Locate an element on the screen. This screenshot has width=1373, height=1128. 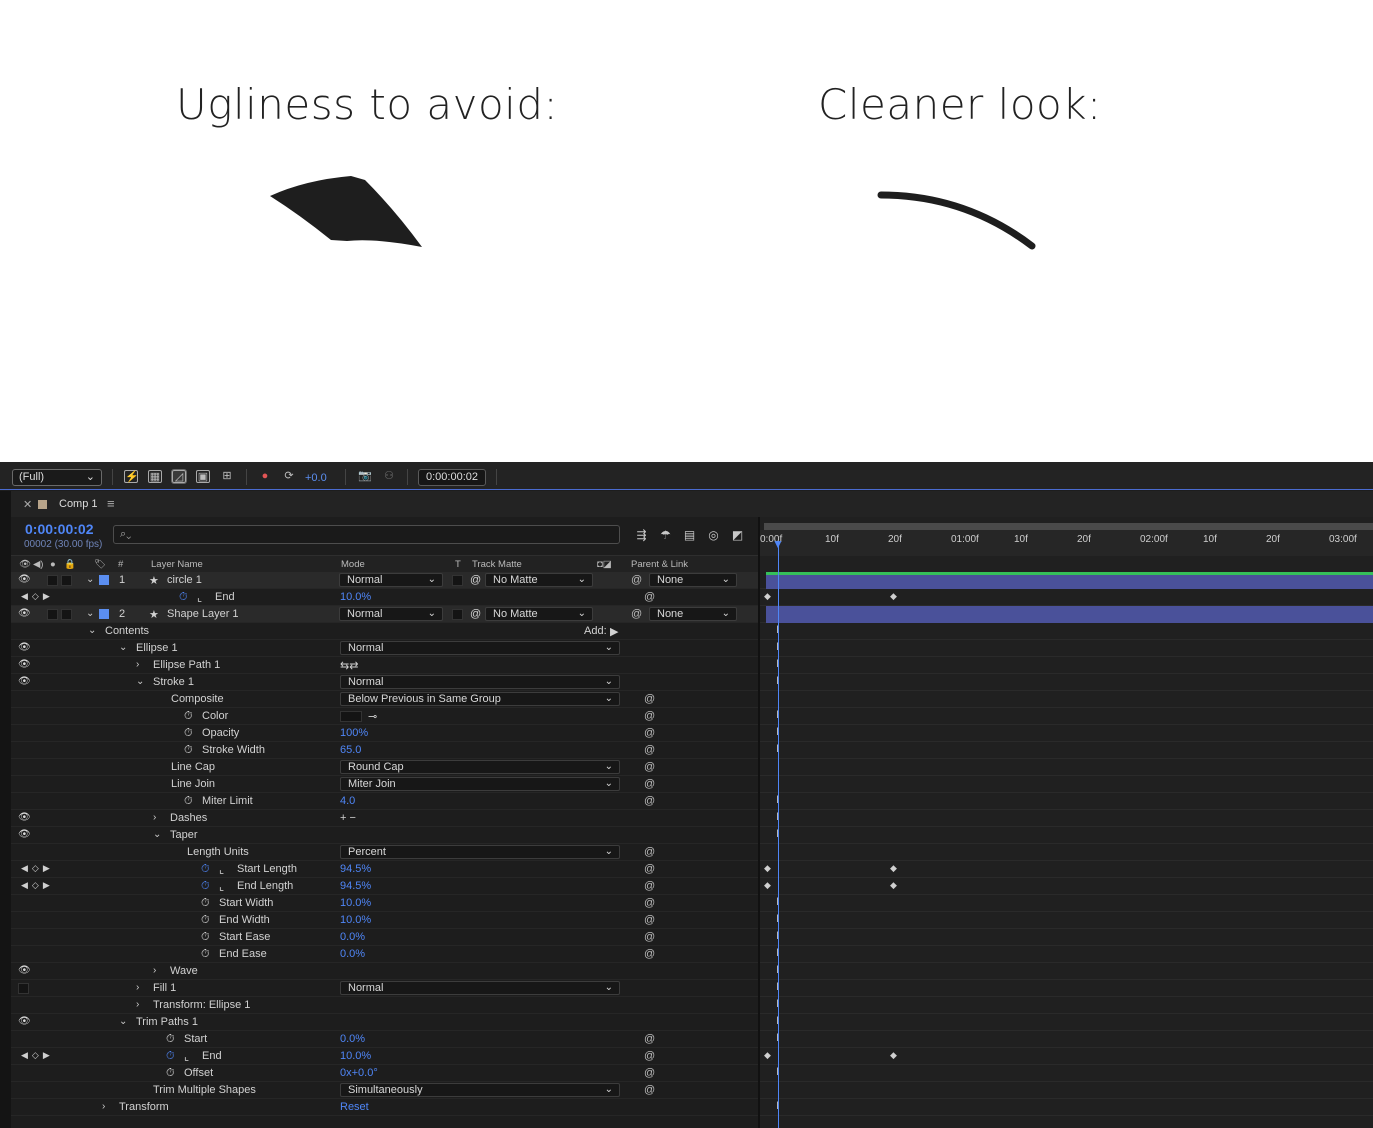
property-name: Length Units is located at coordinates (218, 852).